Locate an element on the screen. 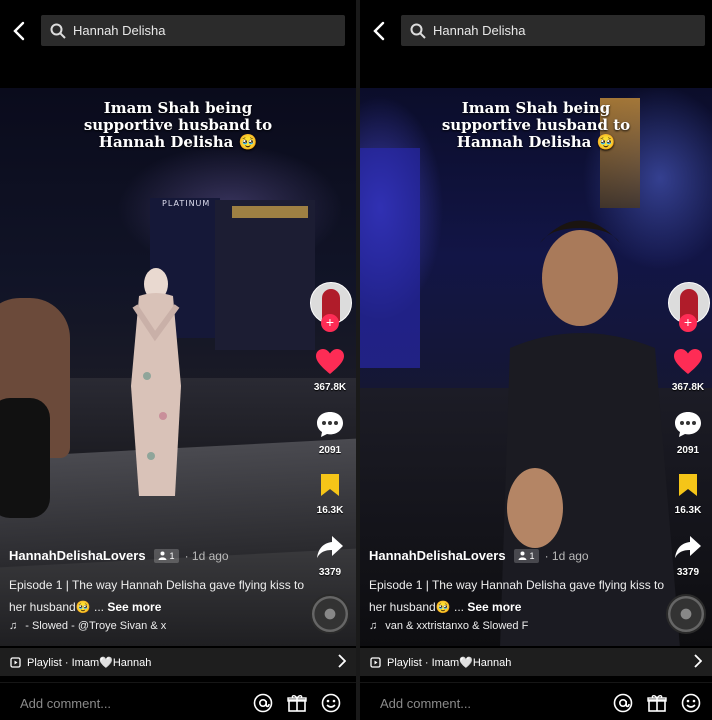 The height and width of the screenshot is (720, 712). stage-light is located at coordinates (390, 258).